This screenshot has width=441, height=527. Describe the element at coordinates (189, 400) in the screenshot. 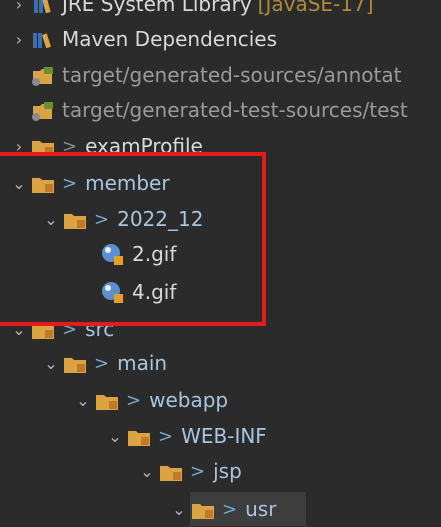

I see `tree-item-label: webapp` at that location.